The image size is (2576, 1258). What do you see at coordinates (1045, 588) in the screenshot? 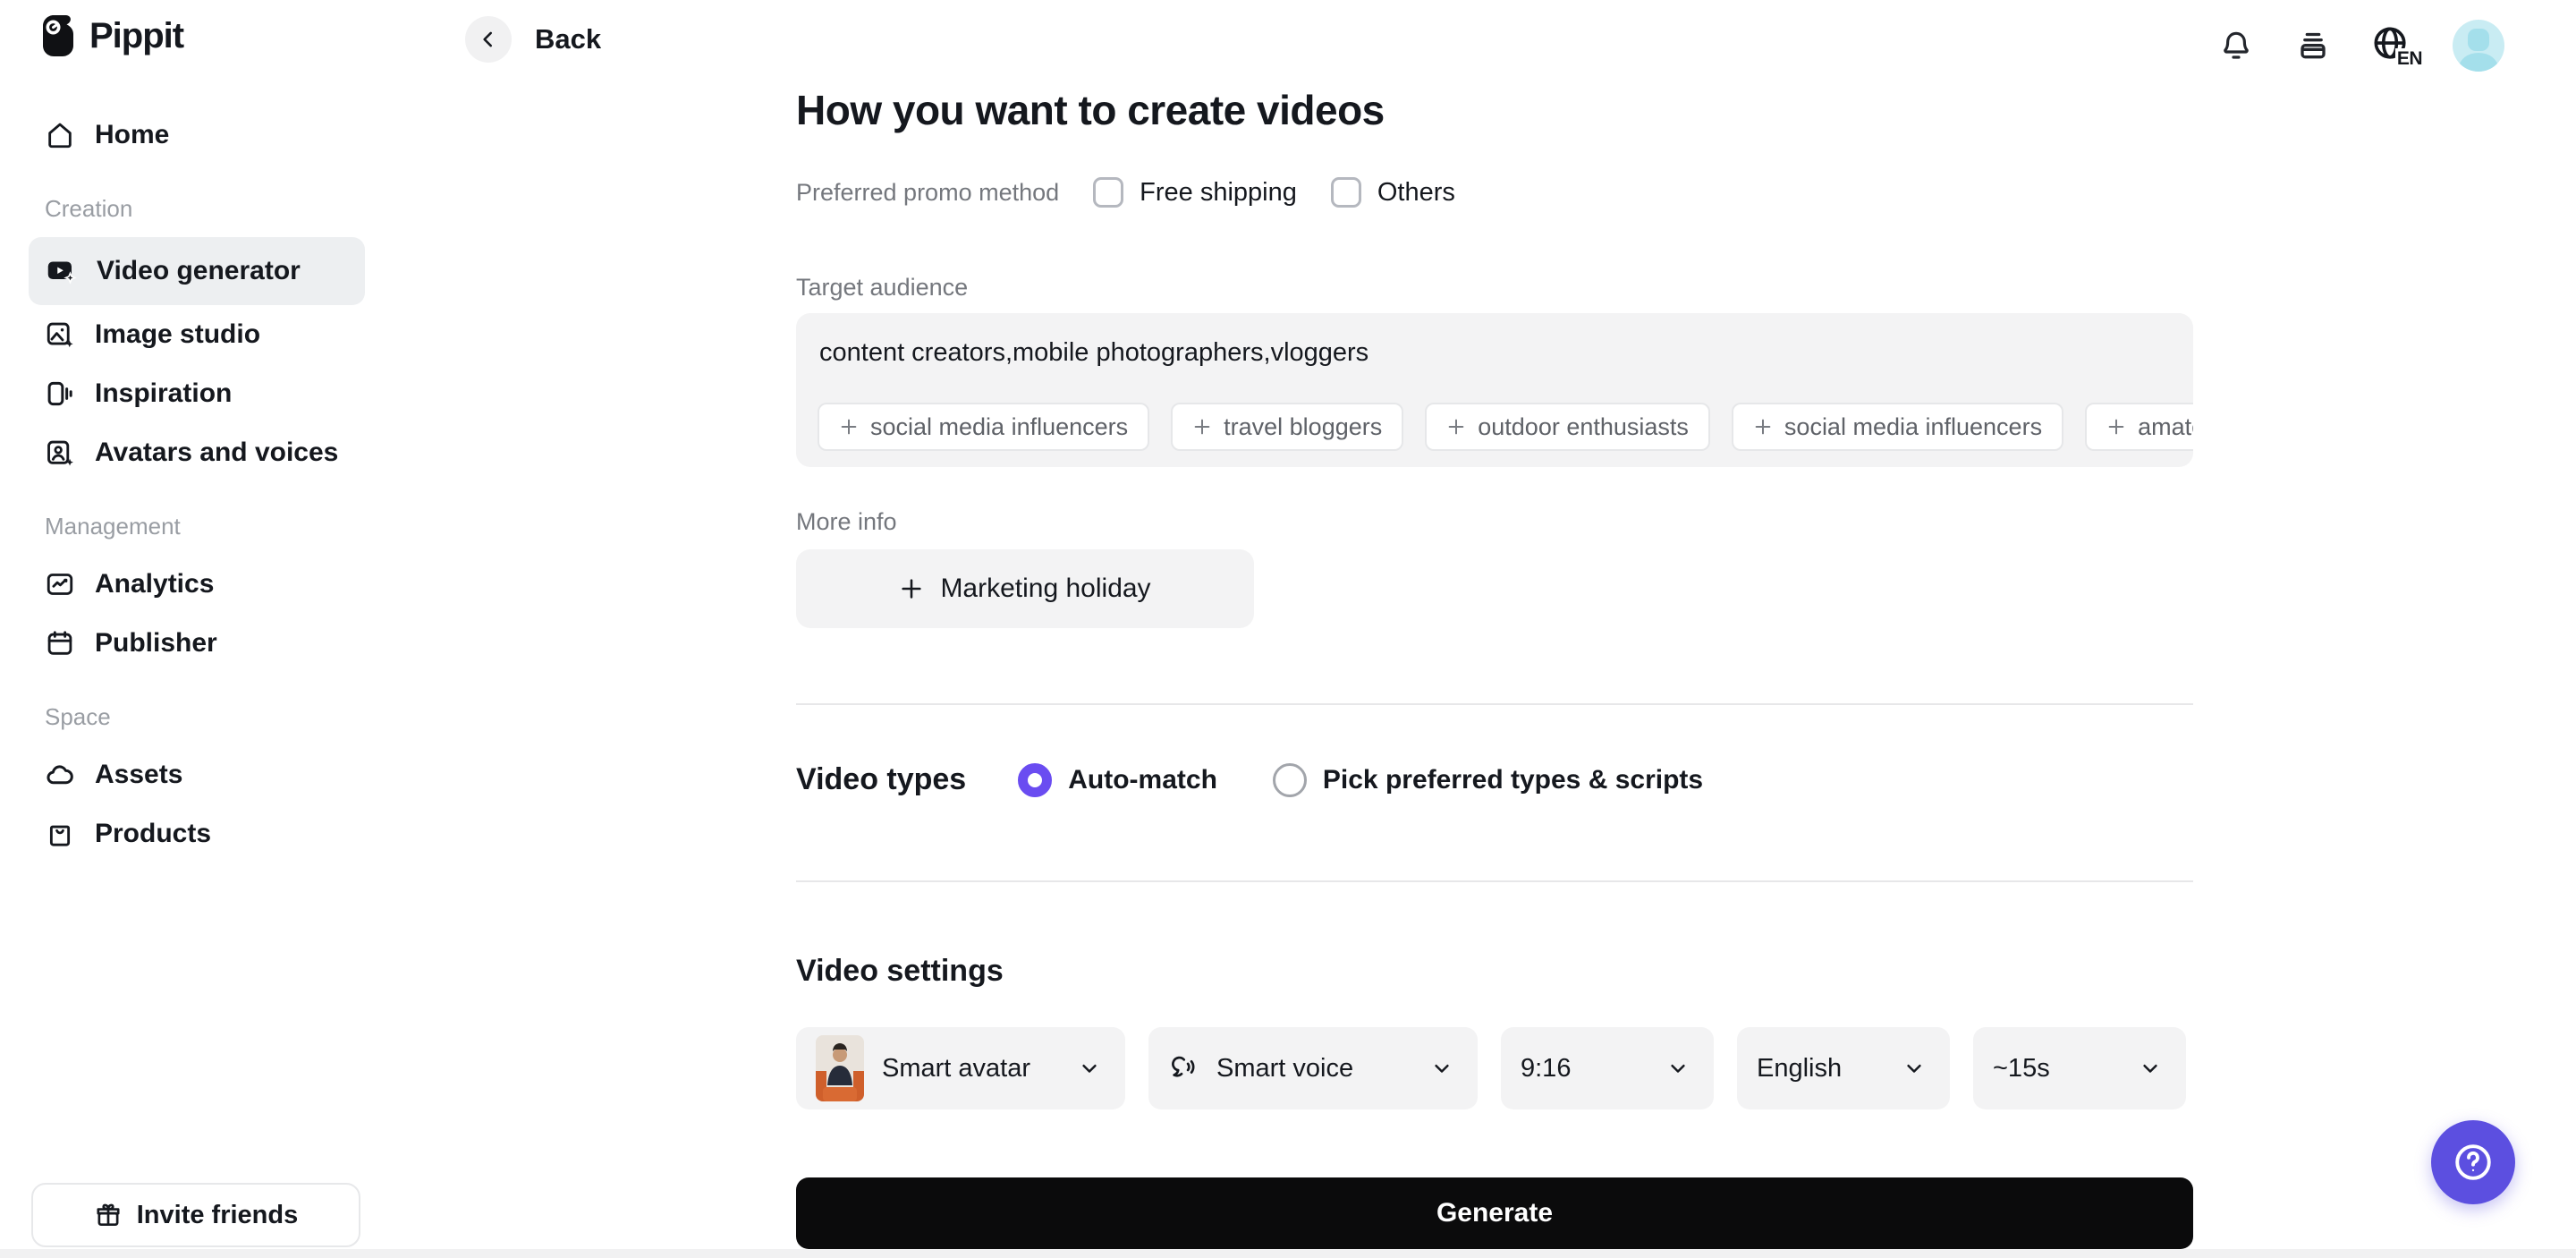
I see `marketing-holiday-label: Marketing holiday` at bounding box center [1045, 588].